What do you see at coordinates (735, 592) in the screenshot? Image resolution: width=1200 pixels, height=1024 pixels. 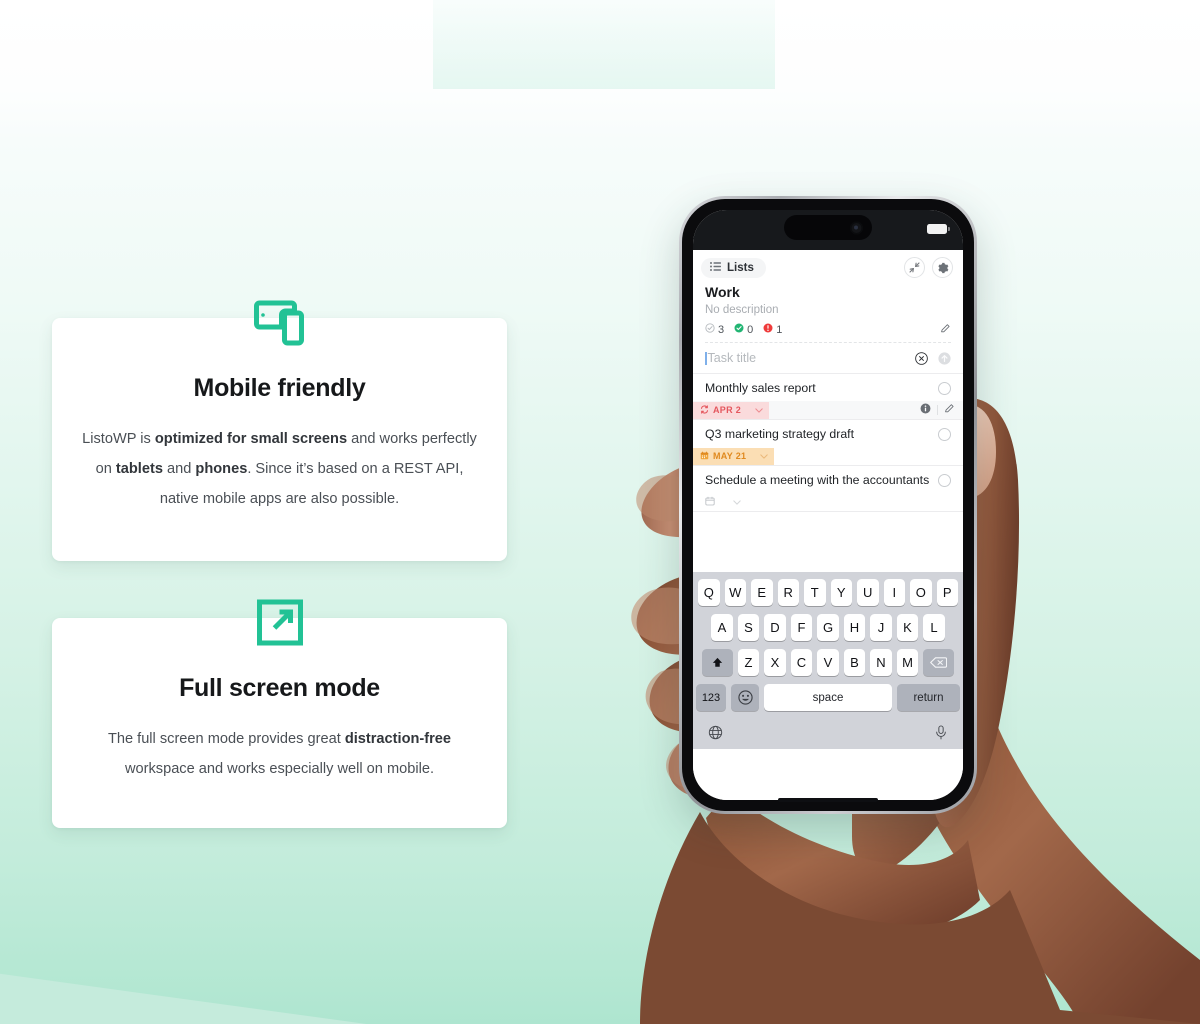 I see `key-w: W` at bounding box center [735, 592].